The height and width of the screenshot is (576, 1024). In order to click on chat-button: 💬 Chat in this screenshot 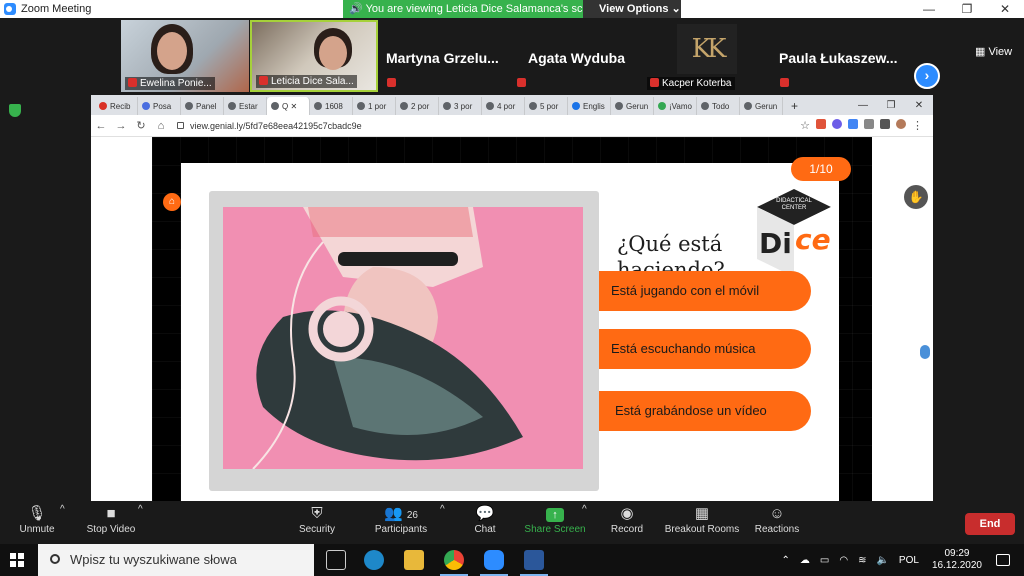, I will do `click(485, 519)`.